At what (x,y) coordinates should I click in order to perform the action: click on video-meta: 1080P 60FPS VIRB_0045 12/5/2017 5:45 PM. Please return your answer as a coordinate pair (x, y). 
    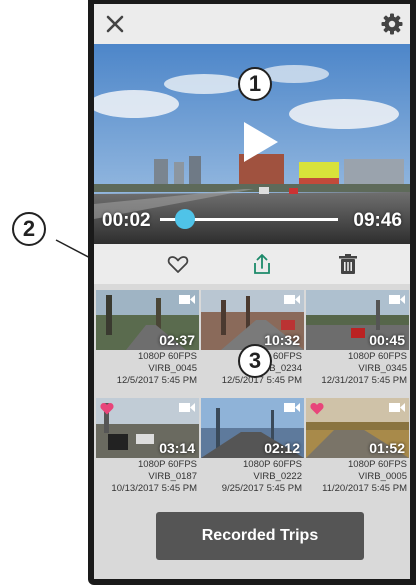
    Looking at the image, I should click on (147, 369).